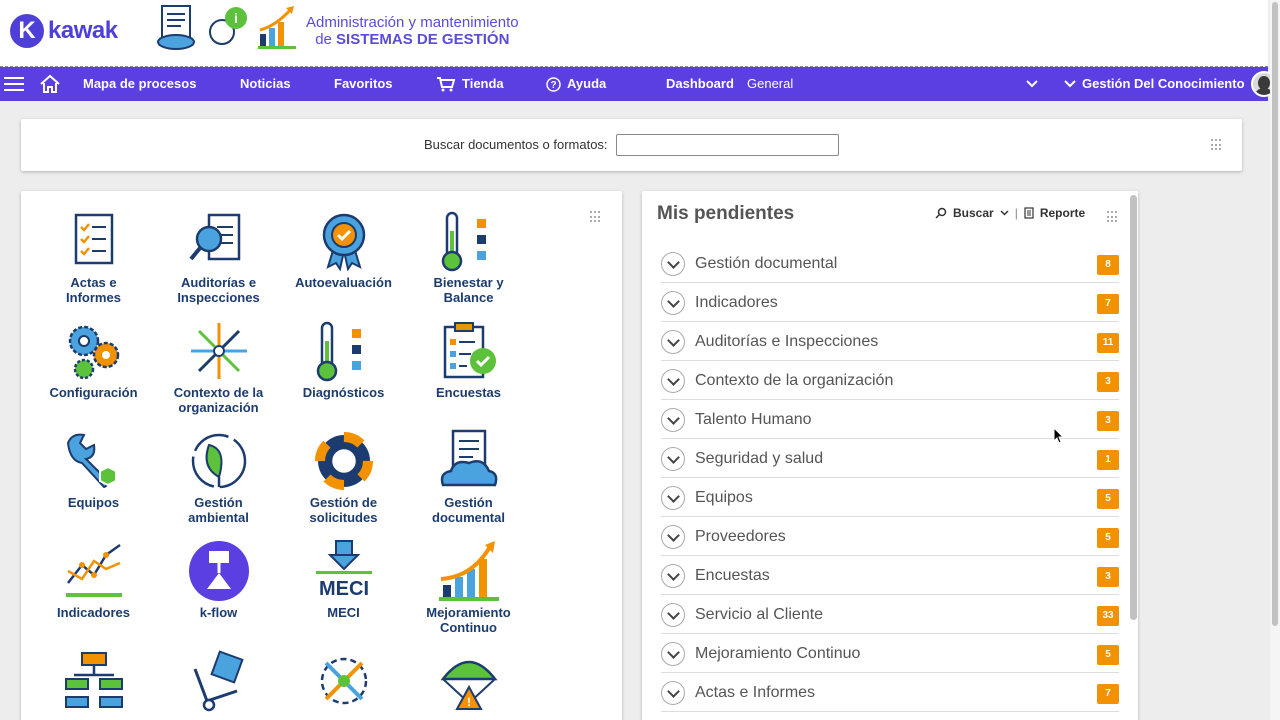 The image size is (1280, 720). What do you see at coordinates (890, 302) in the screenshot?
I see `pending-row: Indicadores 7` at bounding box center [890, 302].